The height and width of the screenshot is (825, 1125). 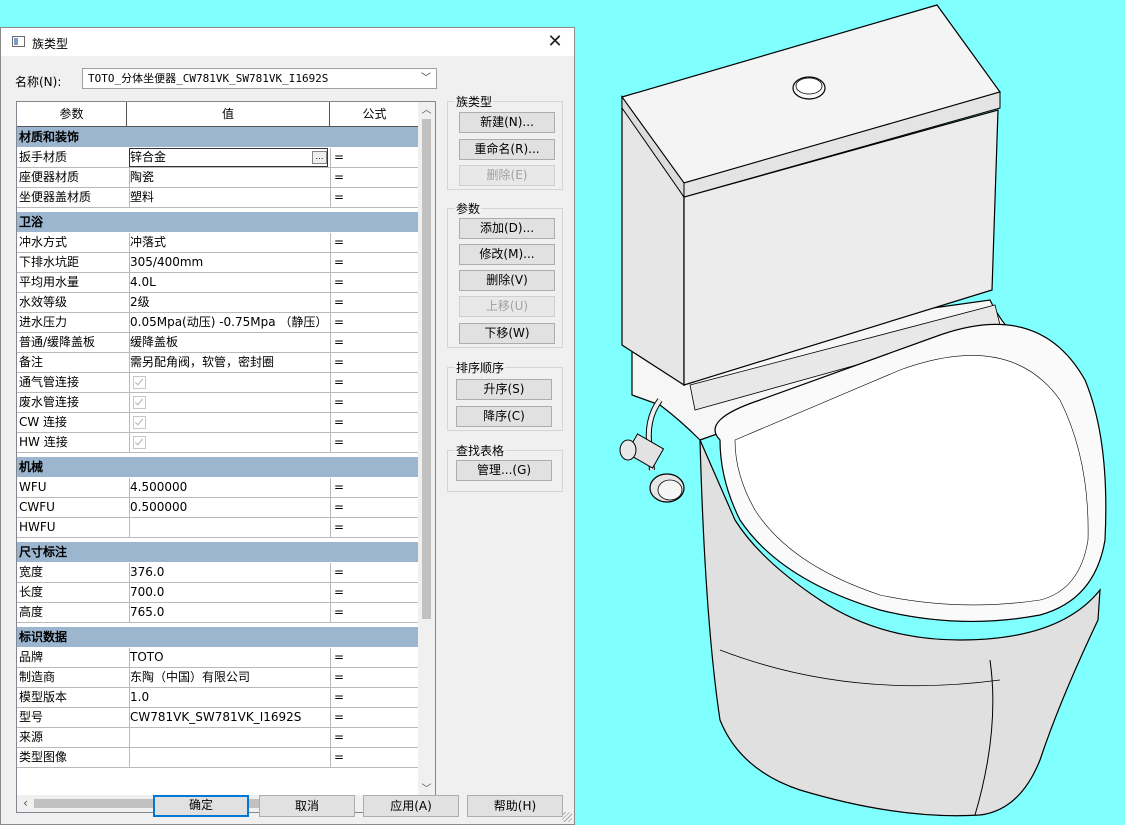 I want to click on param-value: 376.0, so click(x=228, y=572).